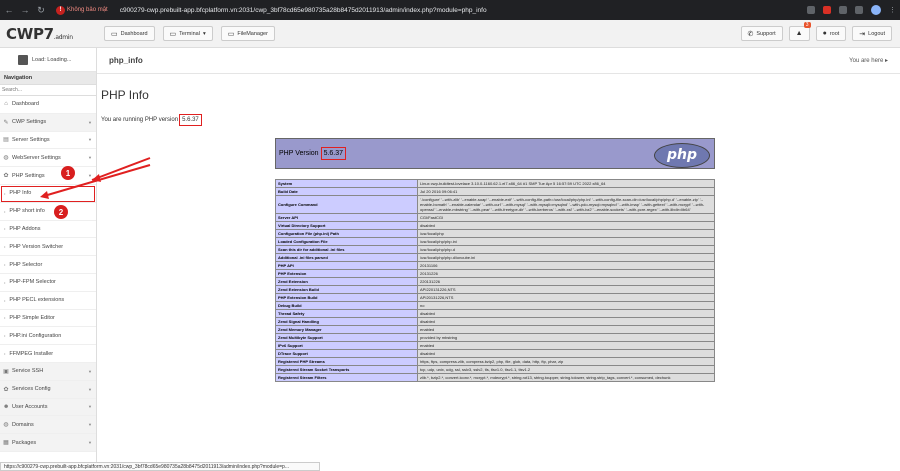  What do you see at coordinates (831, 33) in the screenshot?
I see `user-button: ● root` at bounding box center [831, 33].